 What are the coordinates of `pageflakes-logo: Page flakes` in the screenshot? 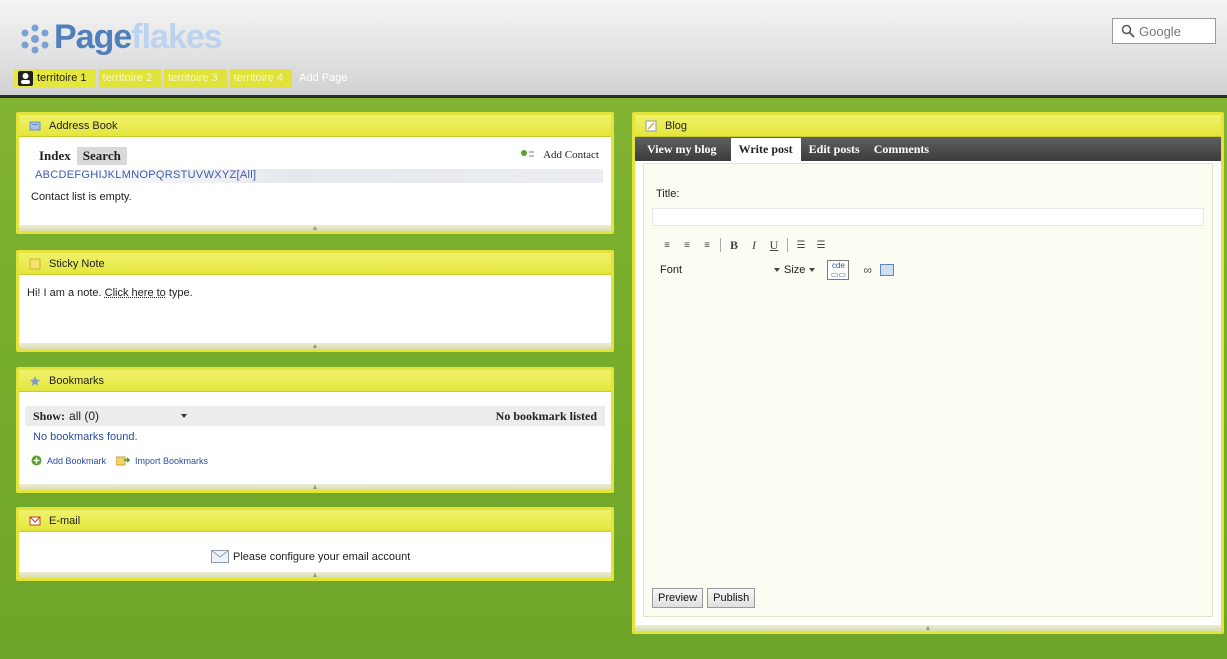 It's located at (120, 31).